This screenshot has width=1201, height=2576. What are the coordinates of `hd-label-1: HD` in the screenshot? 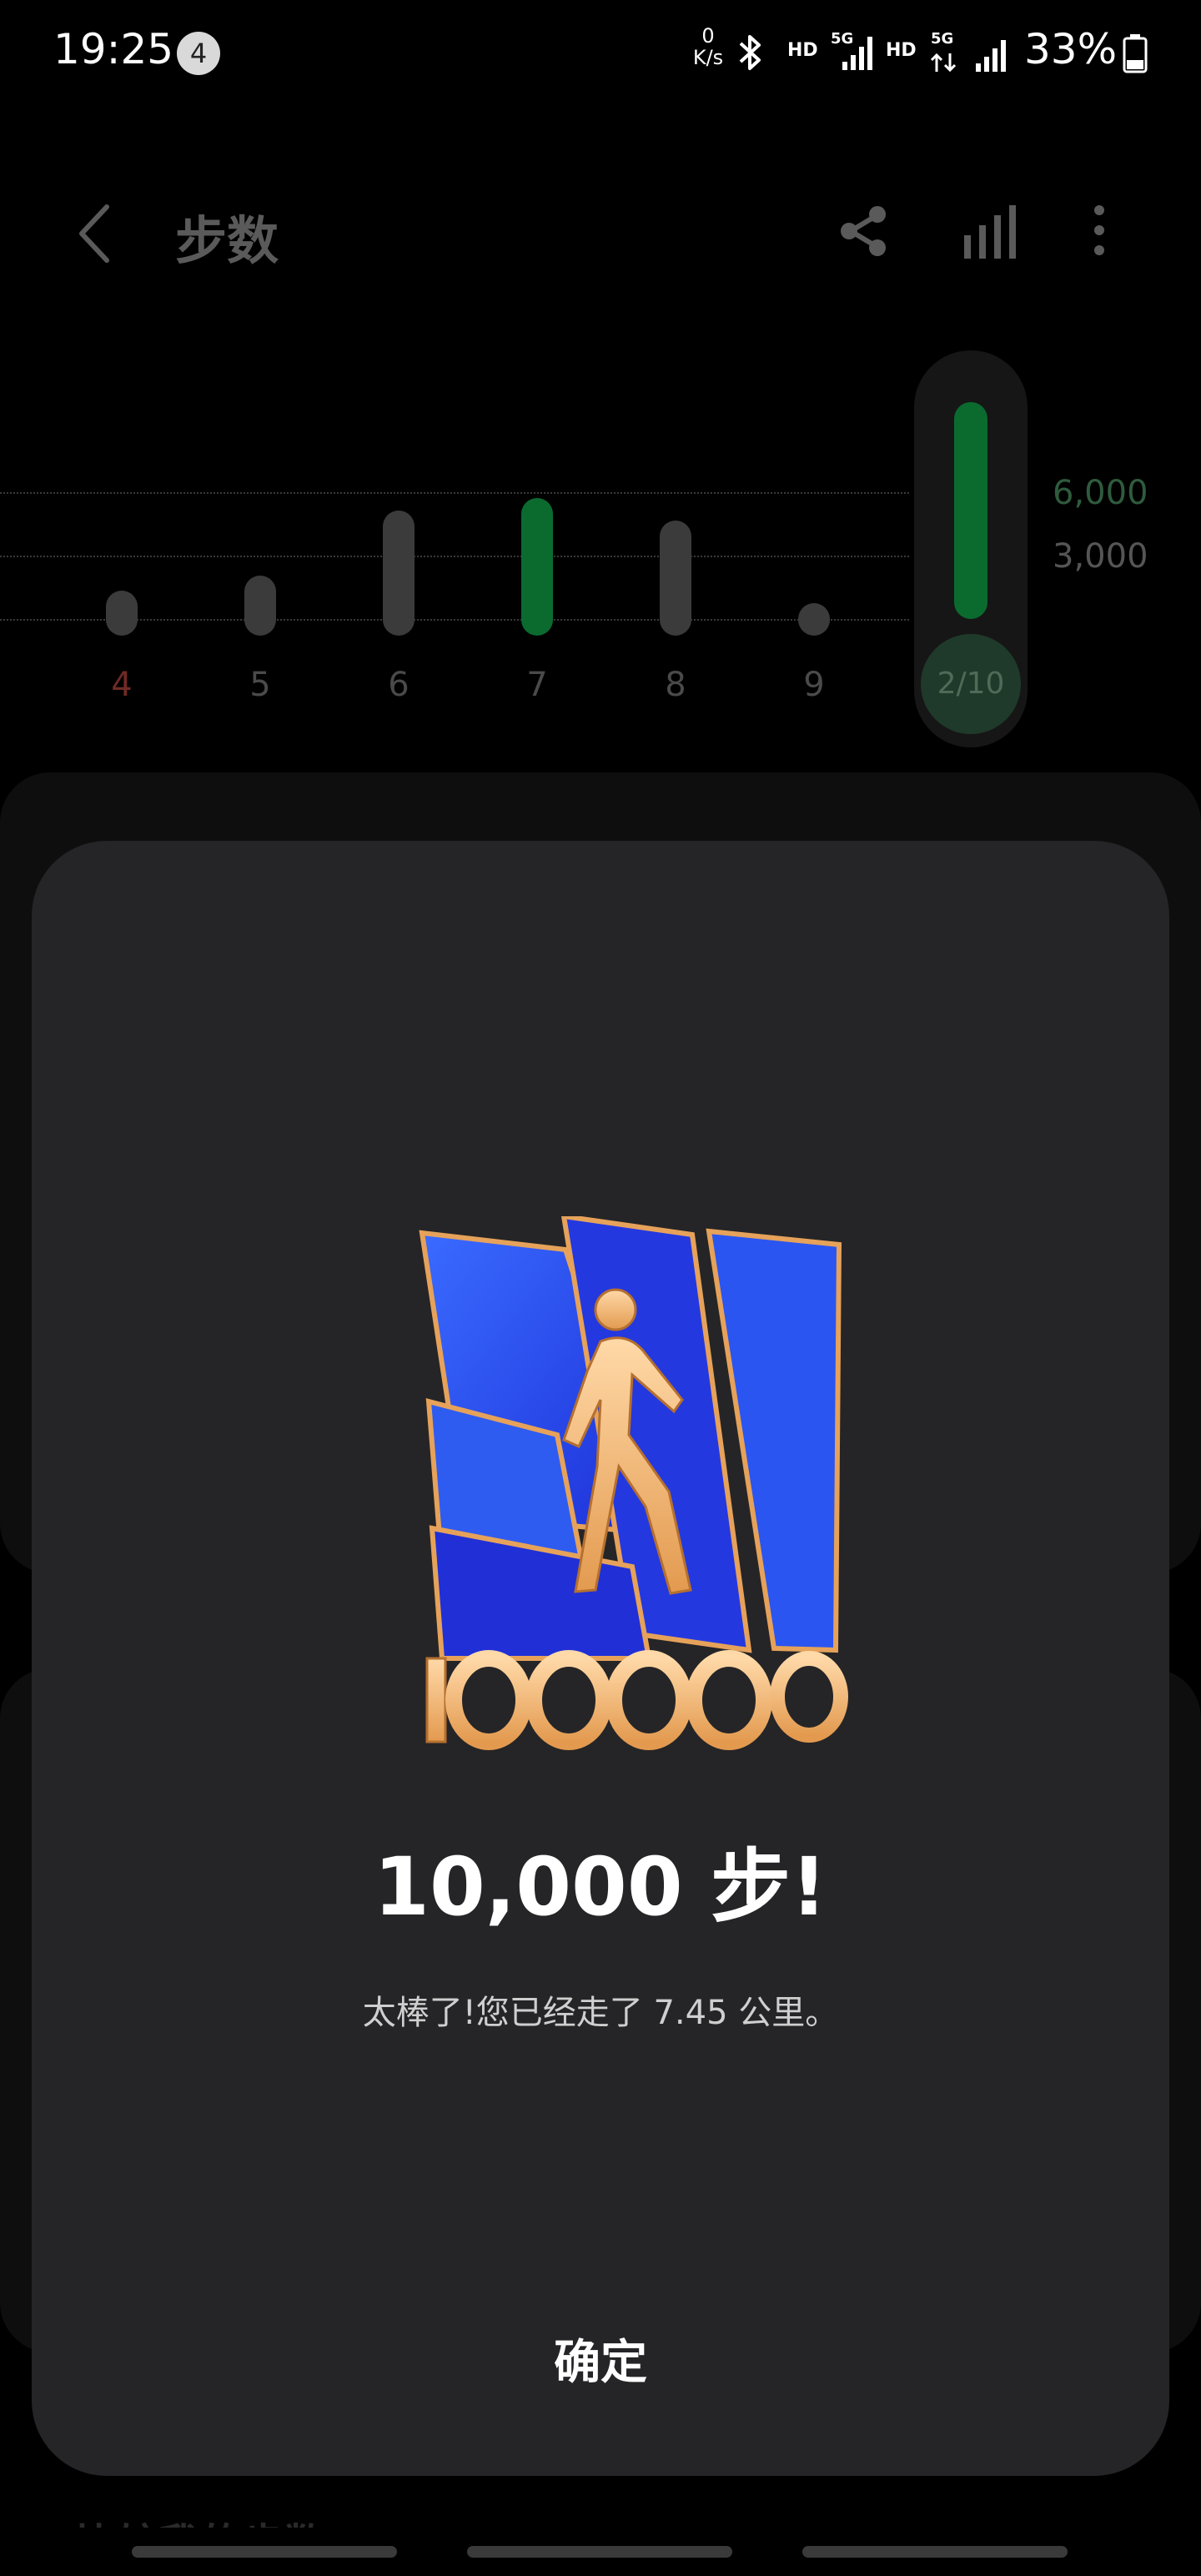 It's located at (803, 50).